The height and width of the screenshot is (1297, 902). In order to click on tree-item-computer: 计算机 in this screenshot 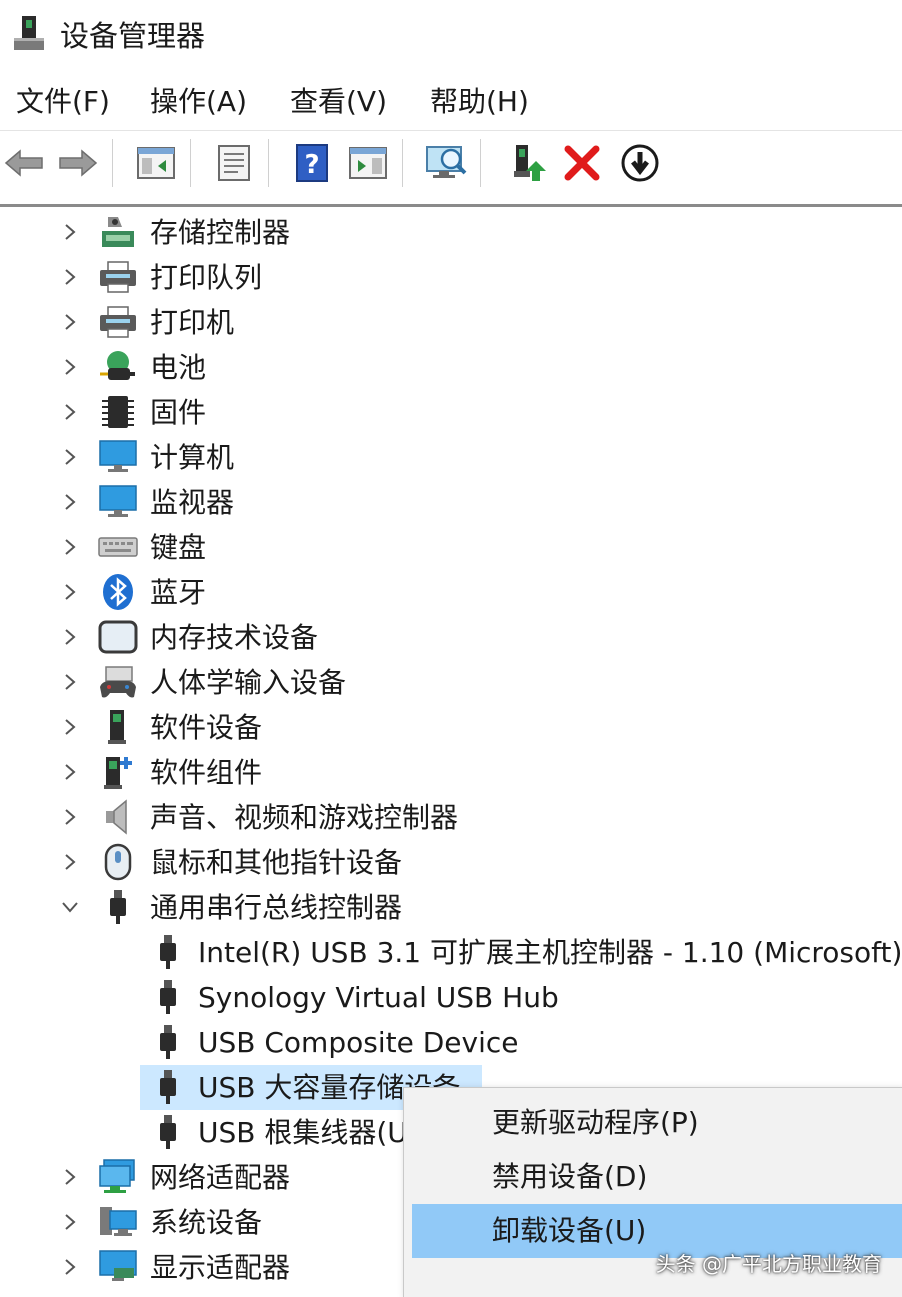, I will do `click(451, 457)`.